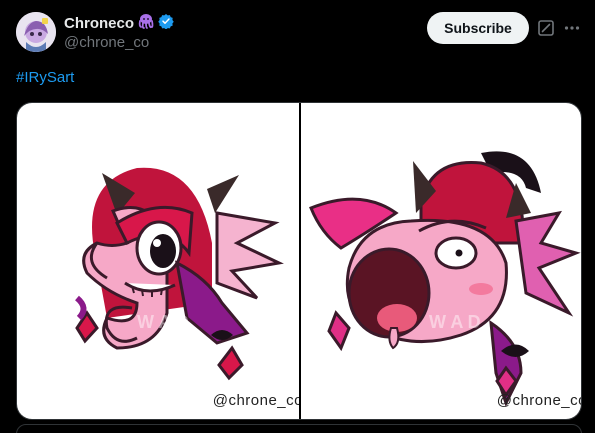  What do you see at coordinates (539, 400) in the screenshot?
I see `image-credit-2: @chrone_co` at bounding box center [539, 400].